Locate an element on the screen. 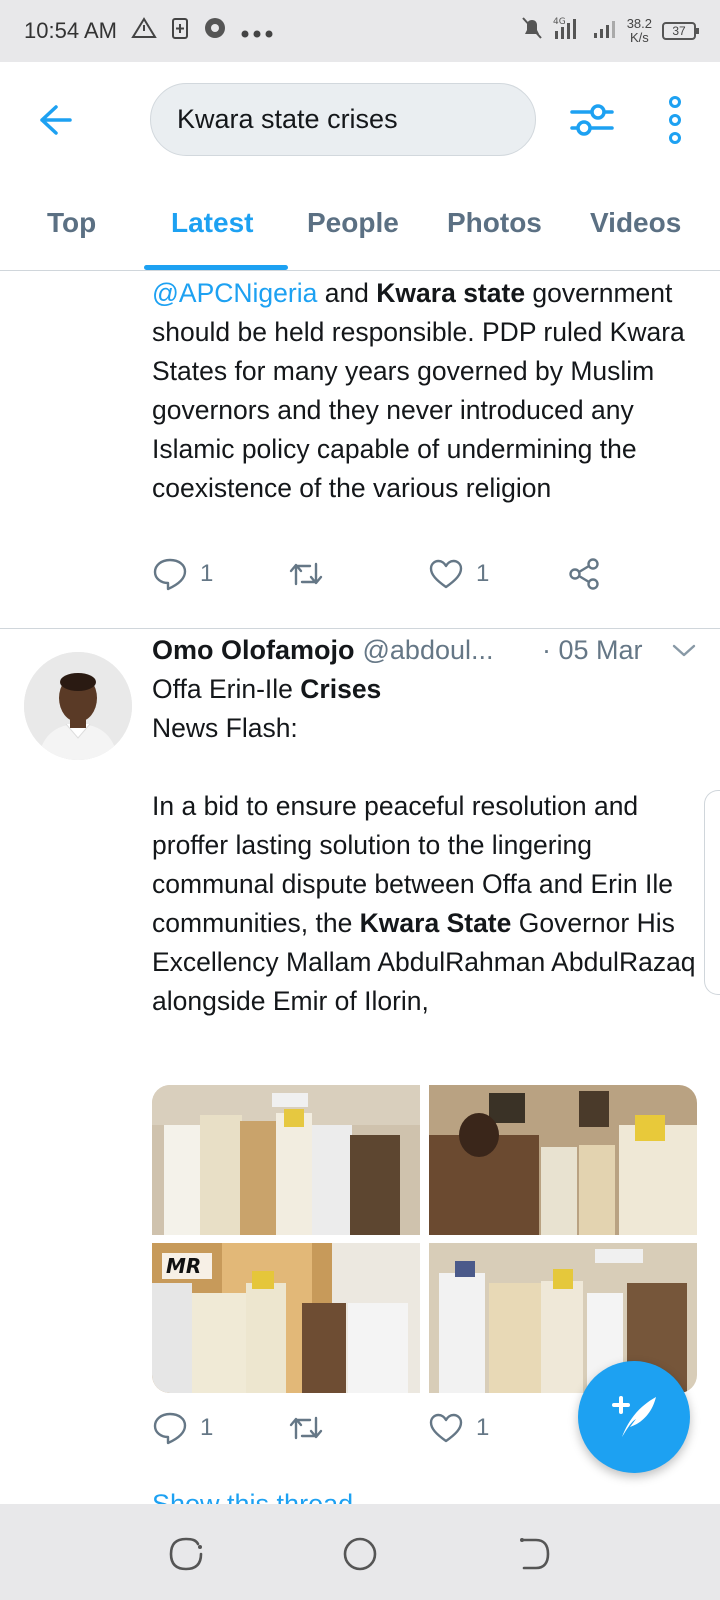 The height and width of the screenshot is (1600, 720). compose-tweet-button is located at coordinates (634, 1417).